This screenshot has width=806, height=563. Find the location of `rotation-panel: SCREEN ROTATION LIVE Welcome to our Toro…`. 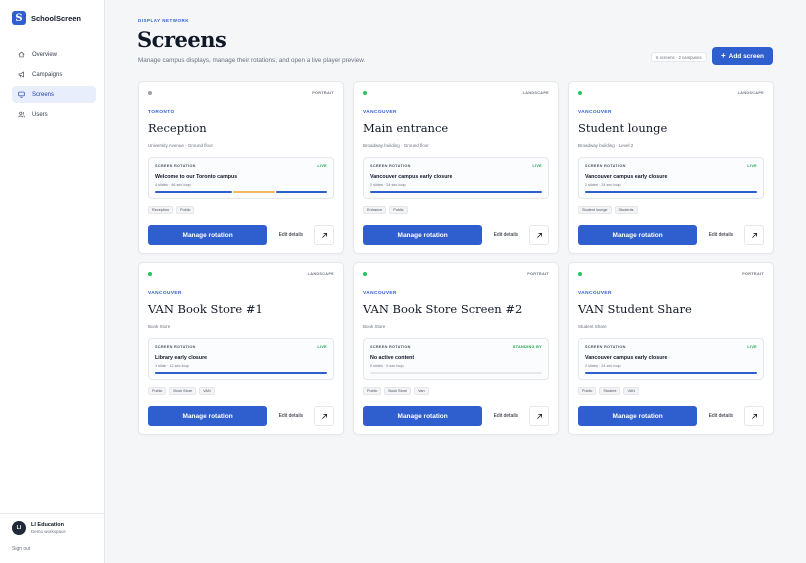

rotation-panel: SCREEN ROTATION LIVE Welcome to our Toro… is located at coordinates (241, 178).